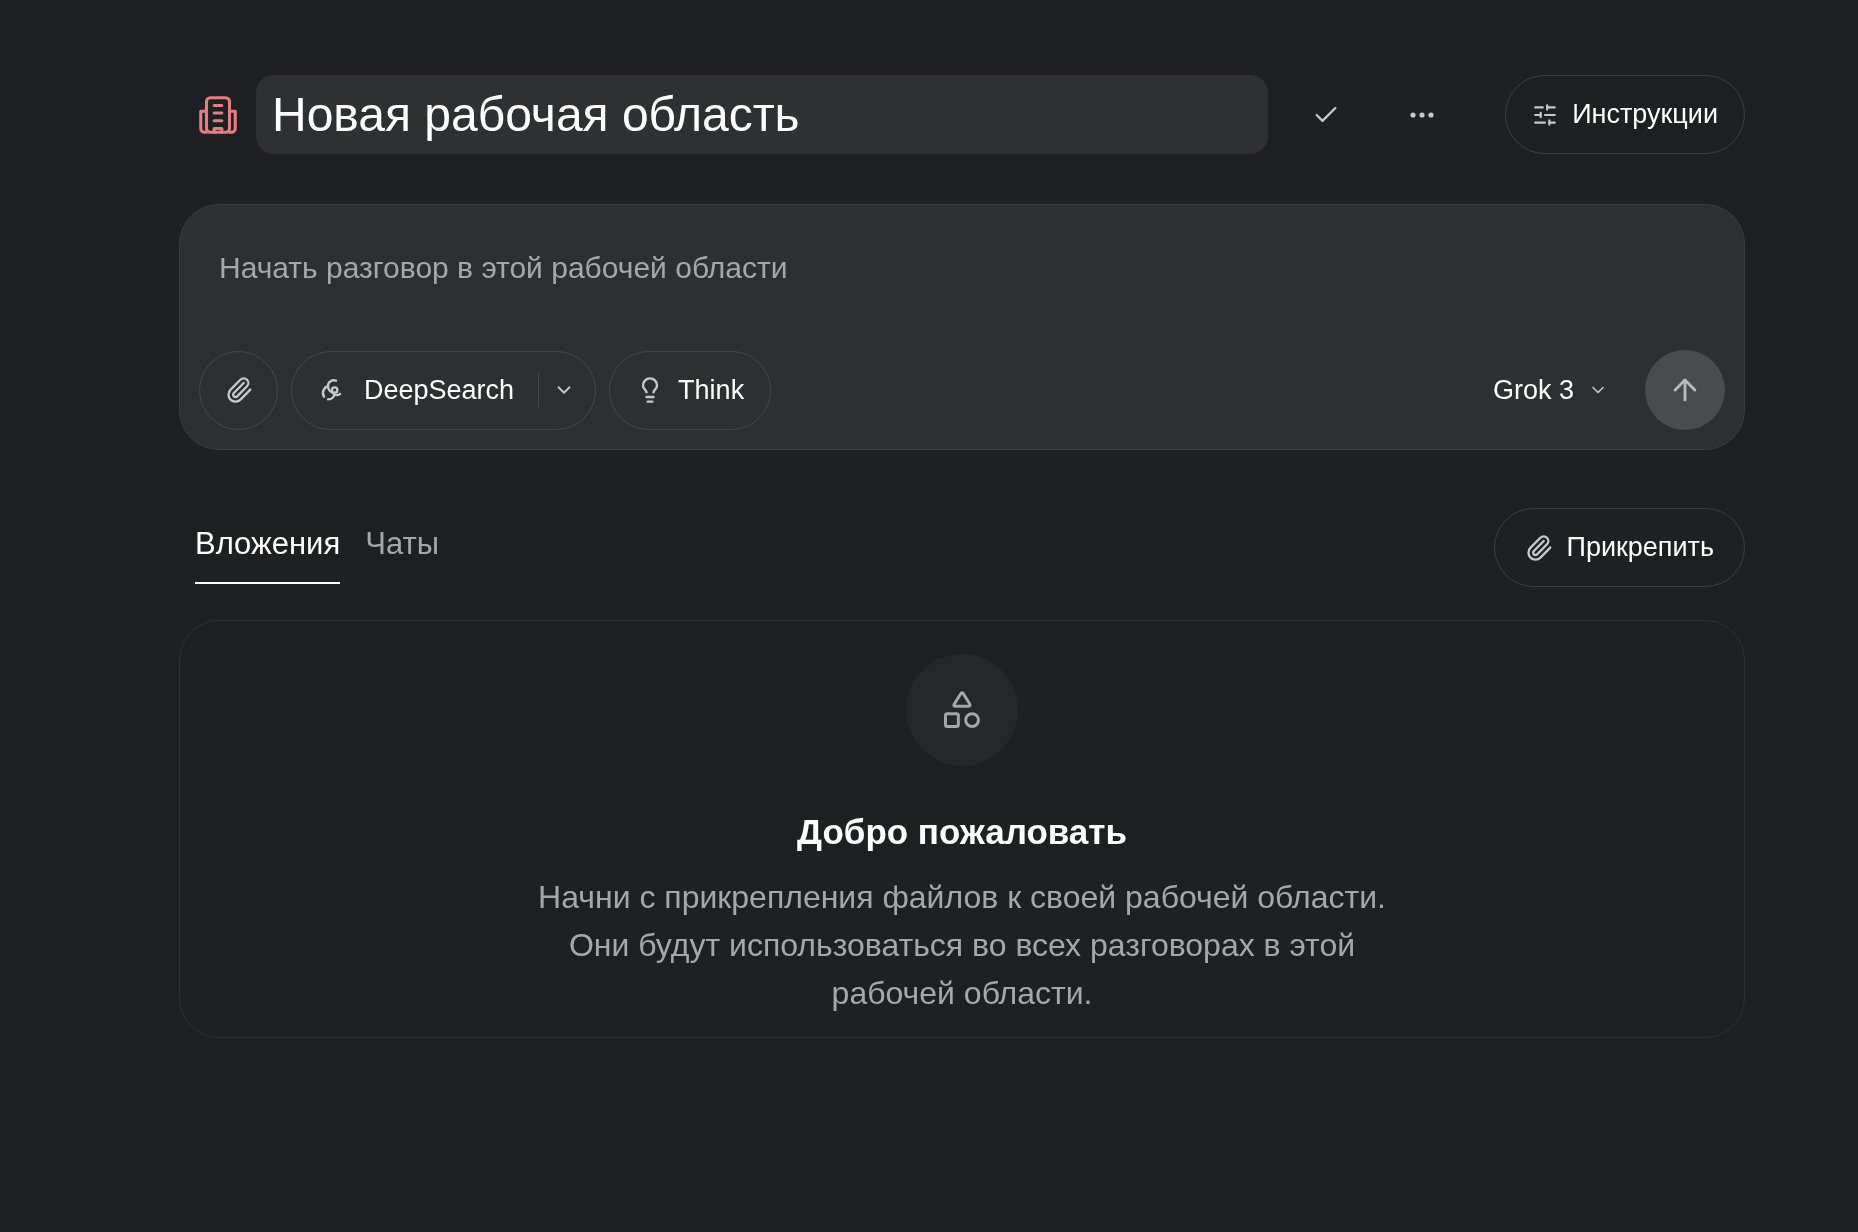 The image size is (1858, 1232). I want to click on welcome-title: Добро пожаловать, so click(962, 832).